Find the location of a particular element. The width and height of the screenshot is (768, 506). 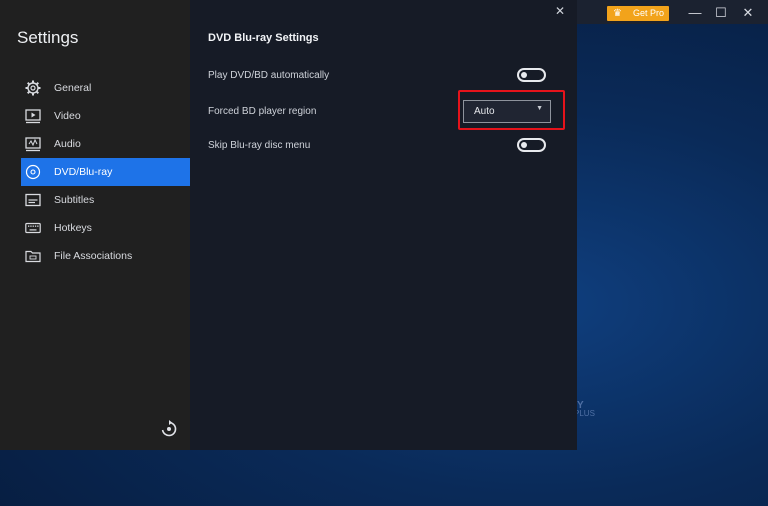

sidebar-item-label: File Associations is located at coordinates (93, 256).